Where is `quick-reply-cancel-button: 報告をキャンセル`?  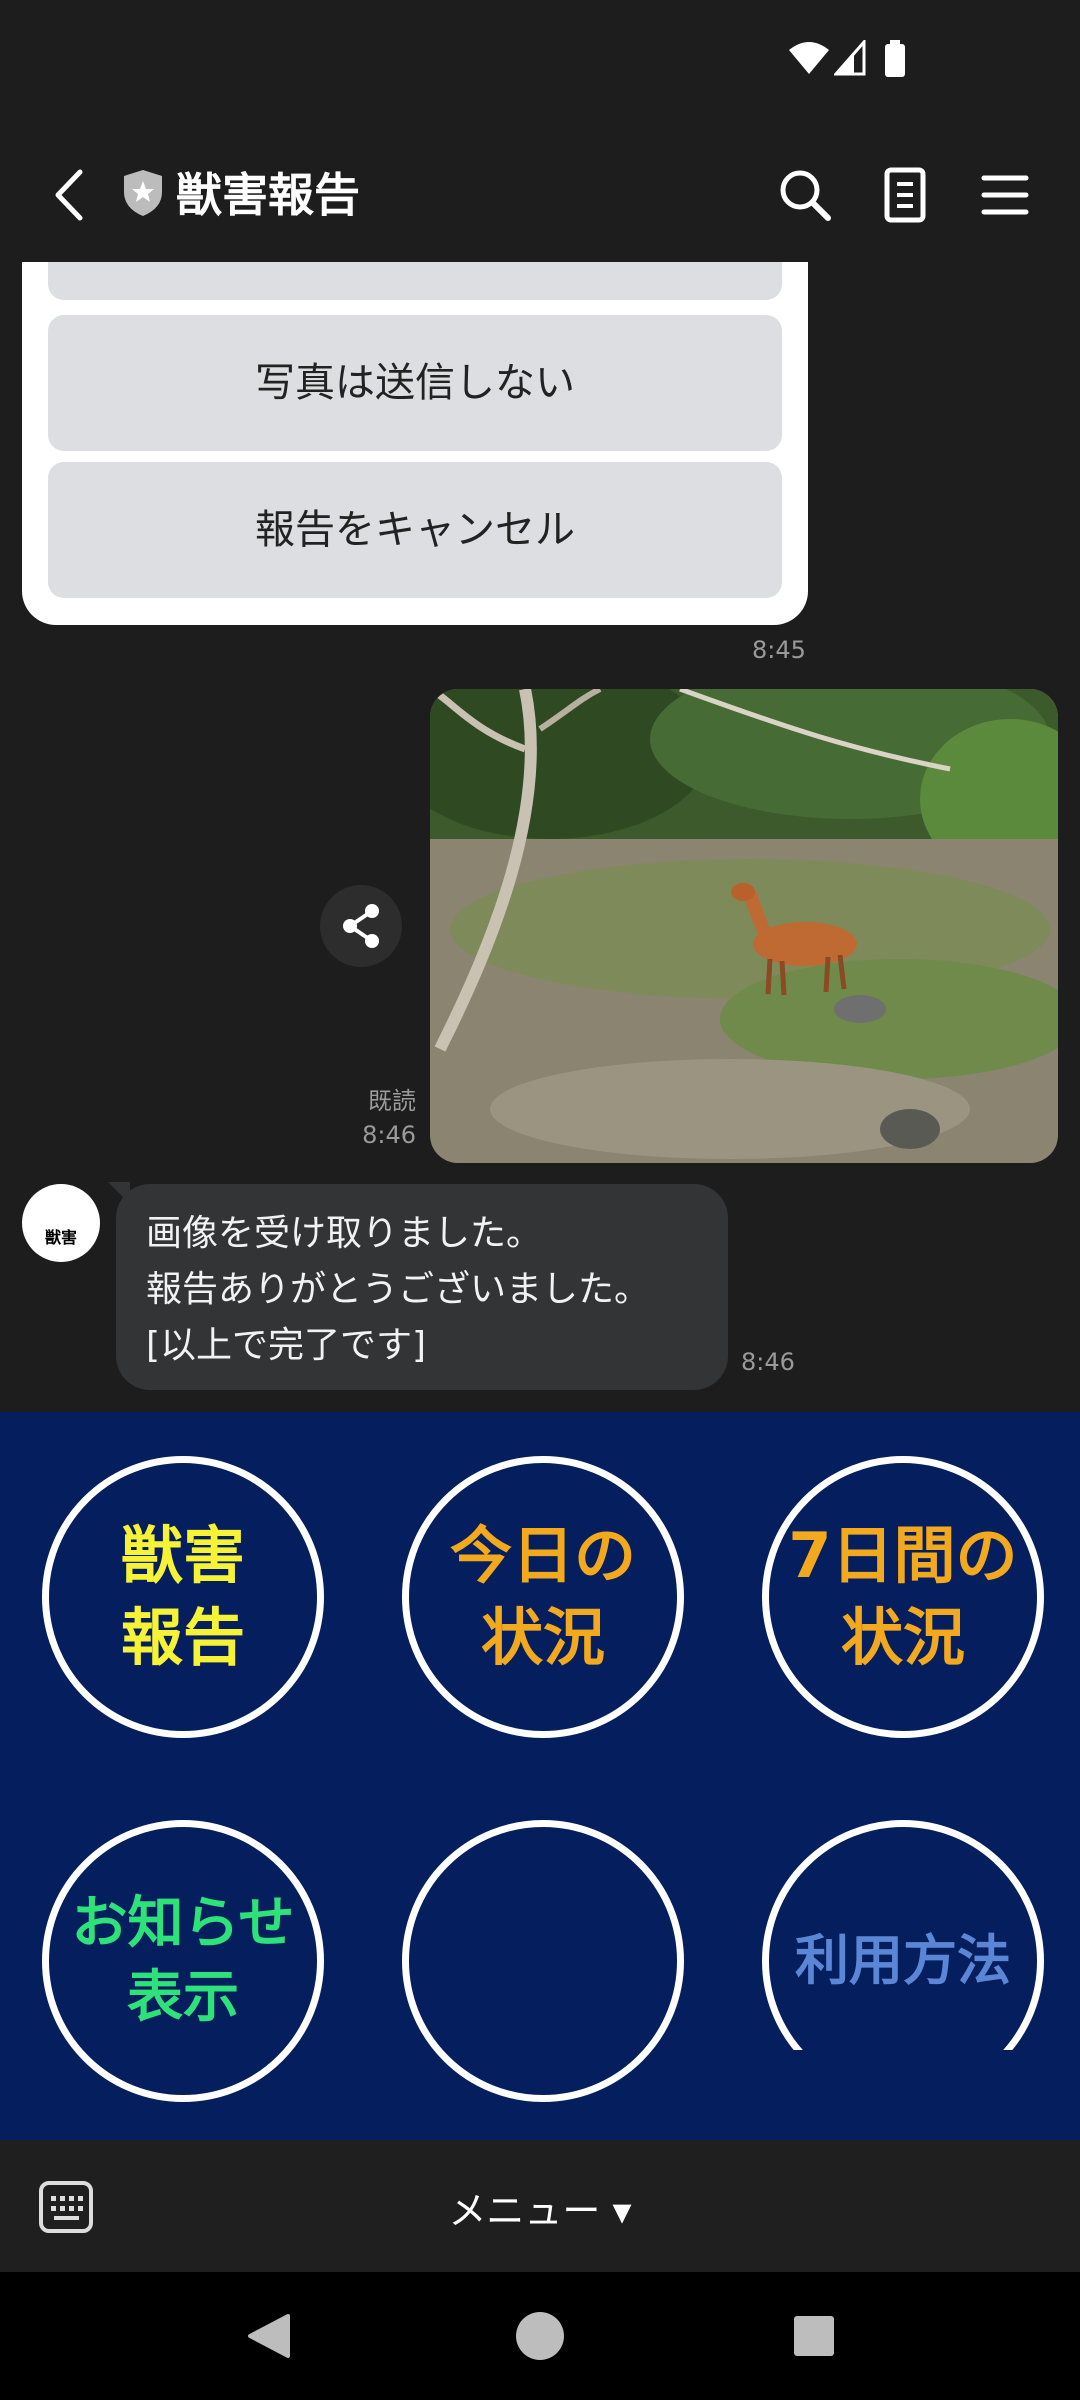
quick-reply-cancel-button: 報告をキャンセル is located at coordinates (415, 530).